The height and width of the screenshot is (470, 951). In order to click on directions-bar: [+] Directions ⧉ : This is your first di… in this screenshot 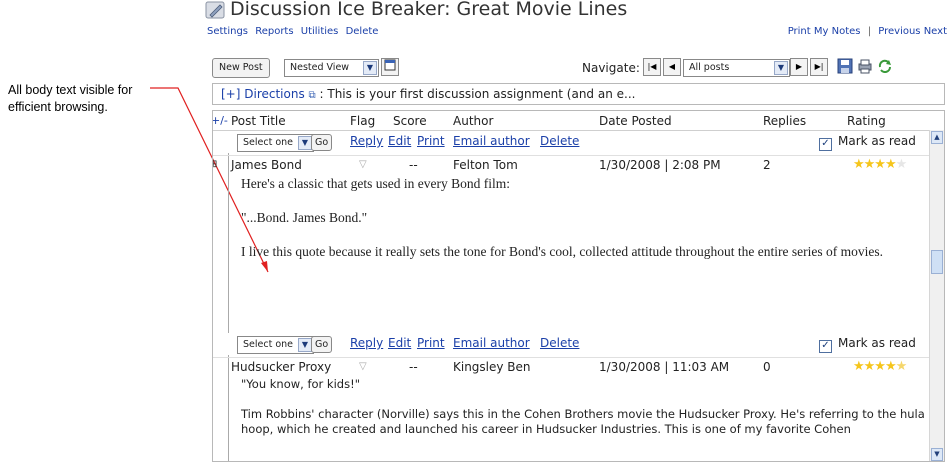, I will do `click(578, 94)`.